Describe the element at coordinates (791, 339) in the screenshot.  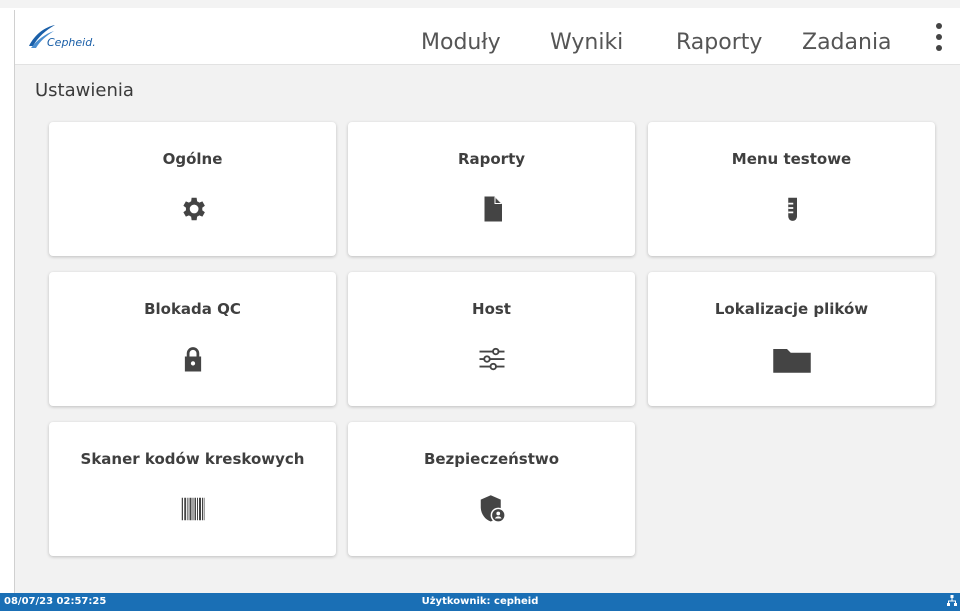
I see `tile-file-locations: Lokalizacje plików` at that location.